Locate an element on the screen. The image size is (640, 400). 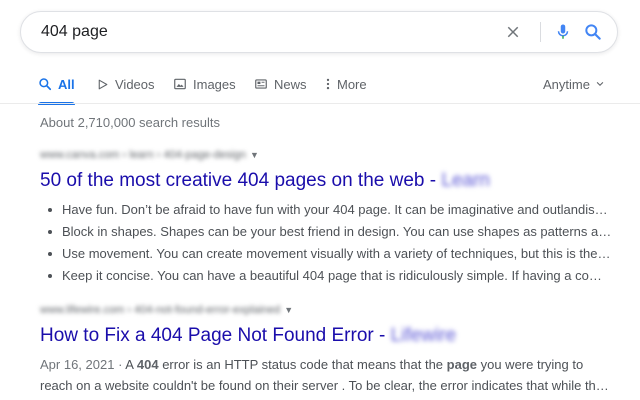
close-icon is located at coordinates (513, 32).